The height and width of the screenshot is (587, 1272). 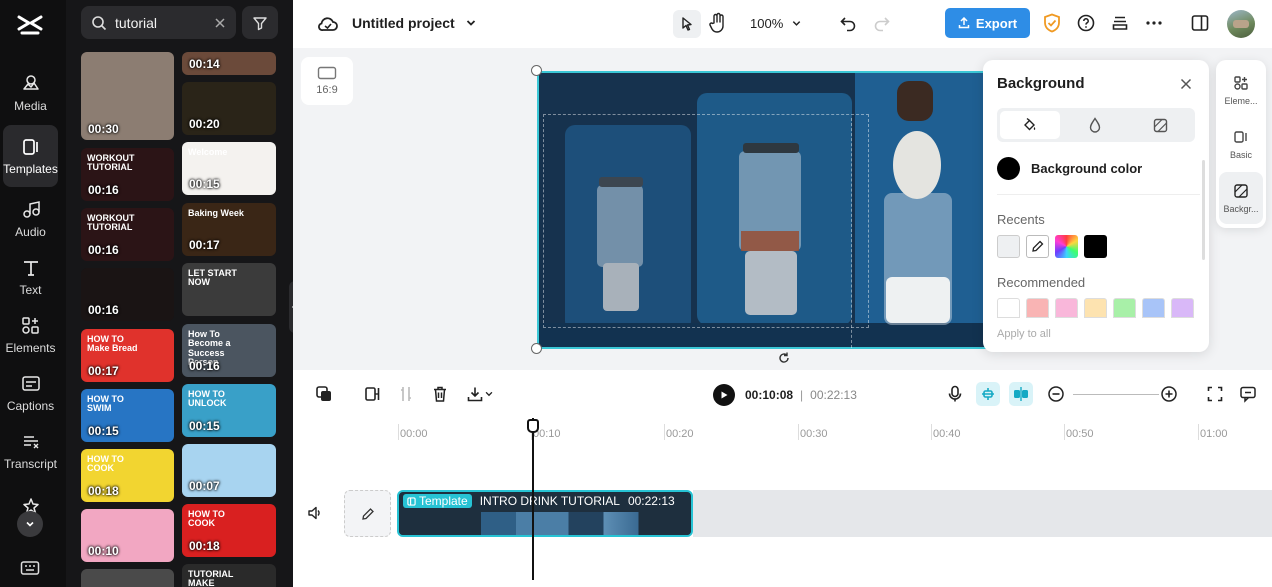 What do you see at coordinates (1241, 144) in the screenshot?
I see `property-tab-basic: Basic` at bounding box center [1241, 144].